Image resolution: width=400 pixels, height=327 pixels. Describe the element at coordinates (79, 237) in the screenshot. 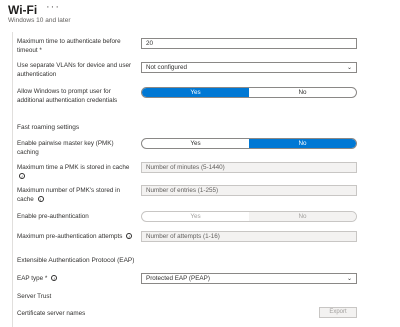

I see `preauth-attempts-label: Maximum pre-authentication attempts i` at that location.